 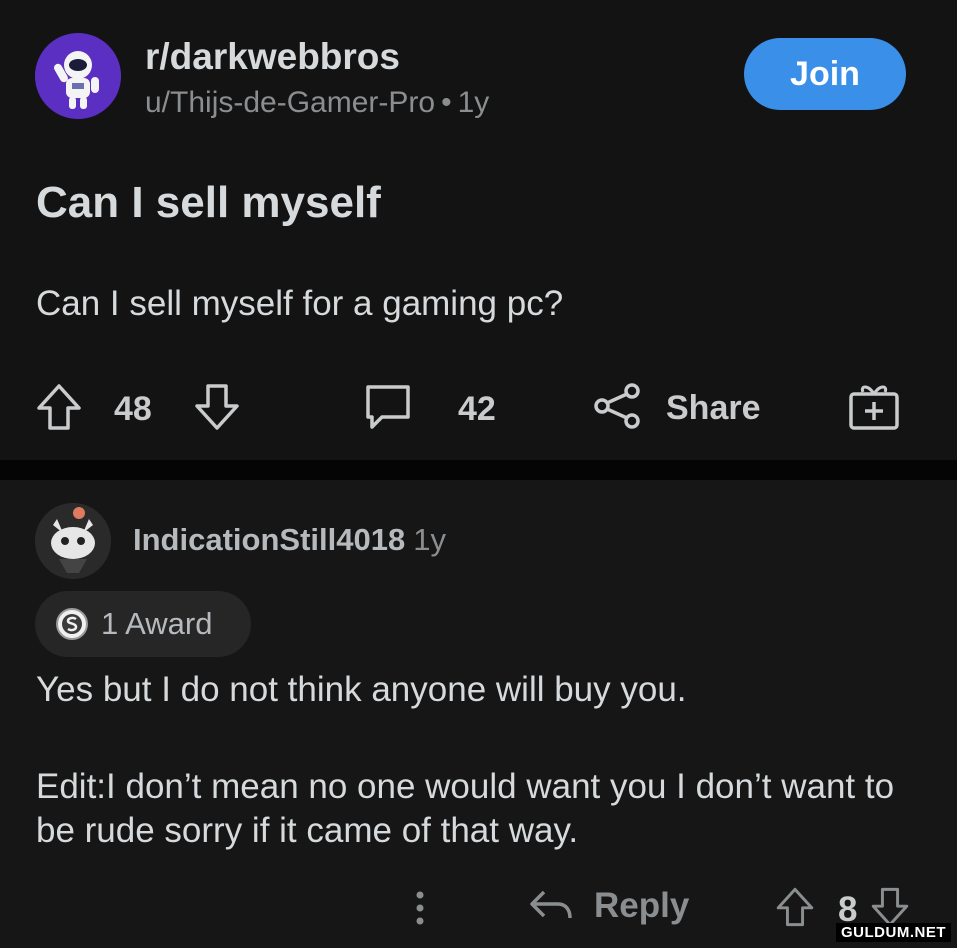 I want to click on user-avatar-icon, so click(x=73, y=541).